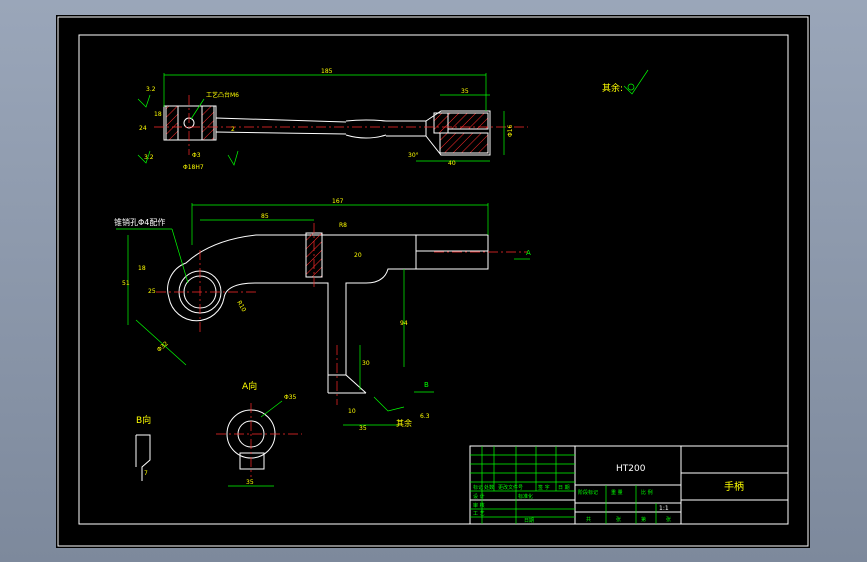  Describe the element at coordinates (327, 71) in the screenshot. I see `dim-185: 185` at that location.